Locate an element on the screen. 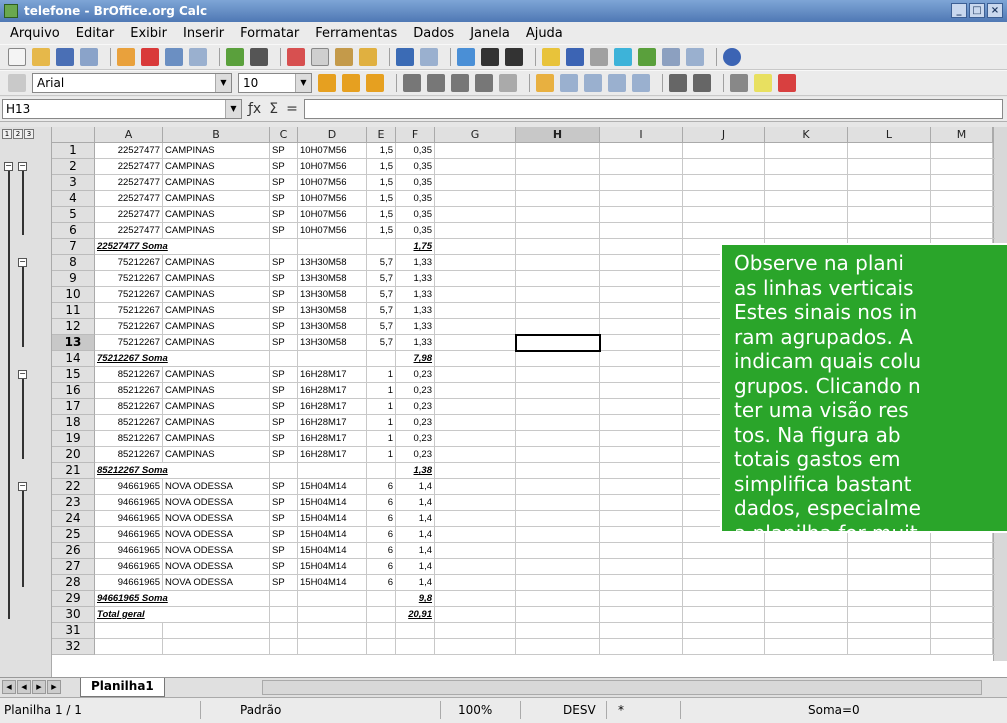  row-header-9: 9 is located at coordinates (73, 279).